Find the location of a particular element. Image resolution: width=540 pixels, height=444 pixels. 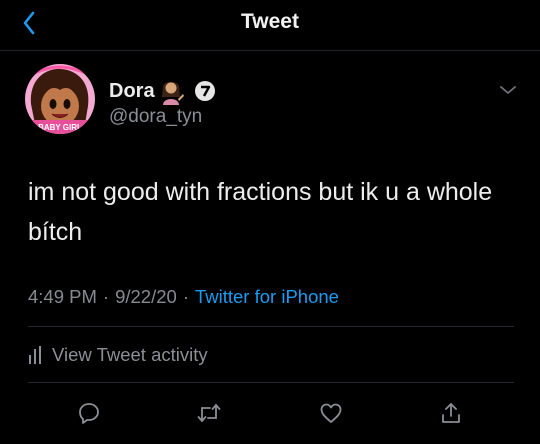

author-display-name: Dora is located at coordinates (132, 91).